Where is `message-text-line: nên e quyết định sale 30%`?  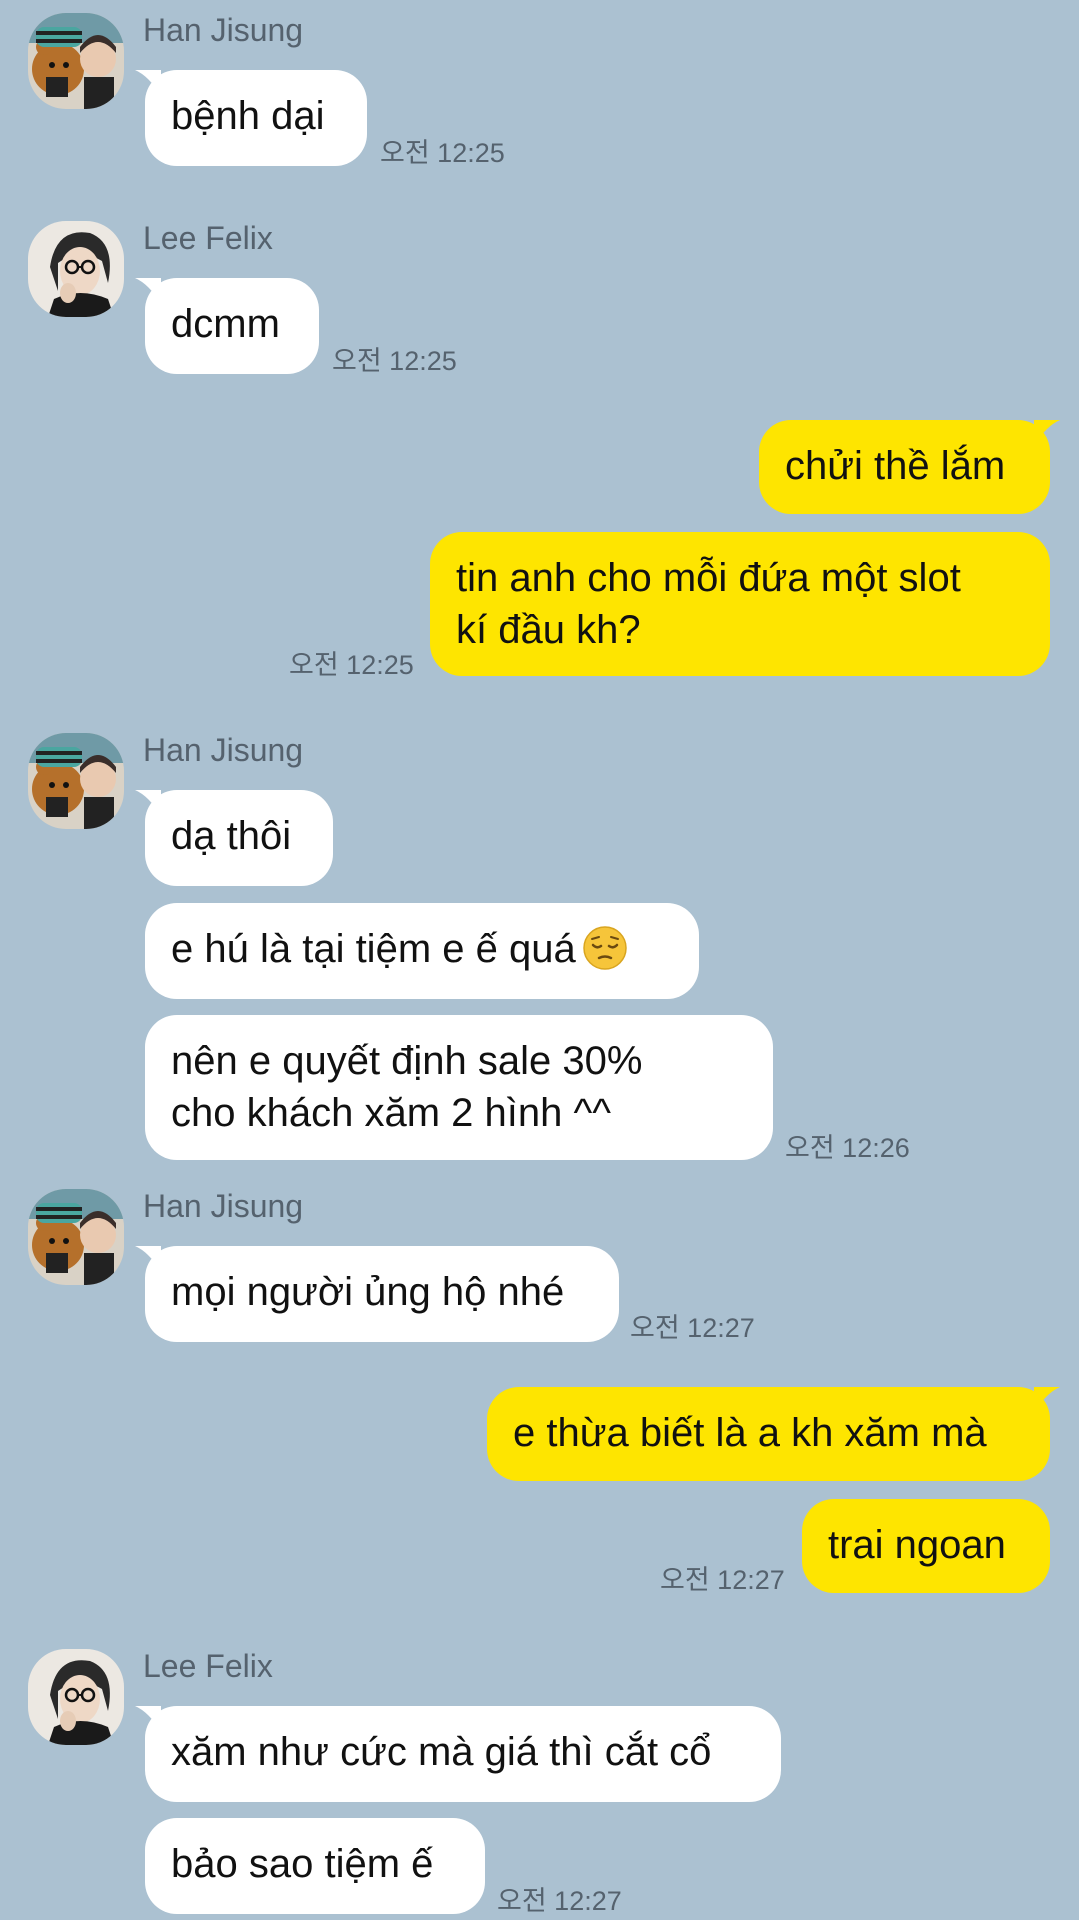 message-text-line: nên e quyết định sale 30% is located at coordinates (407, 1061).